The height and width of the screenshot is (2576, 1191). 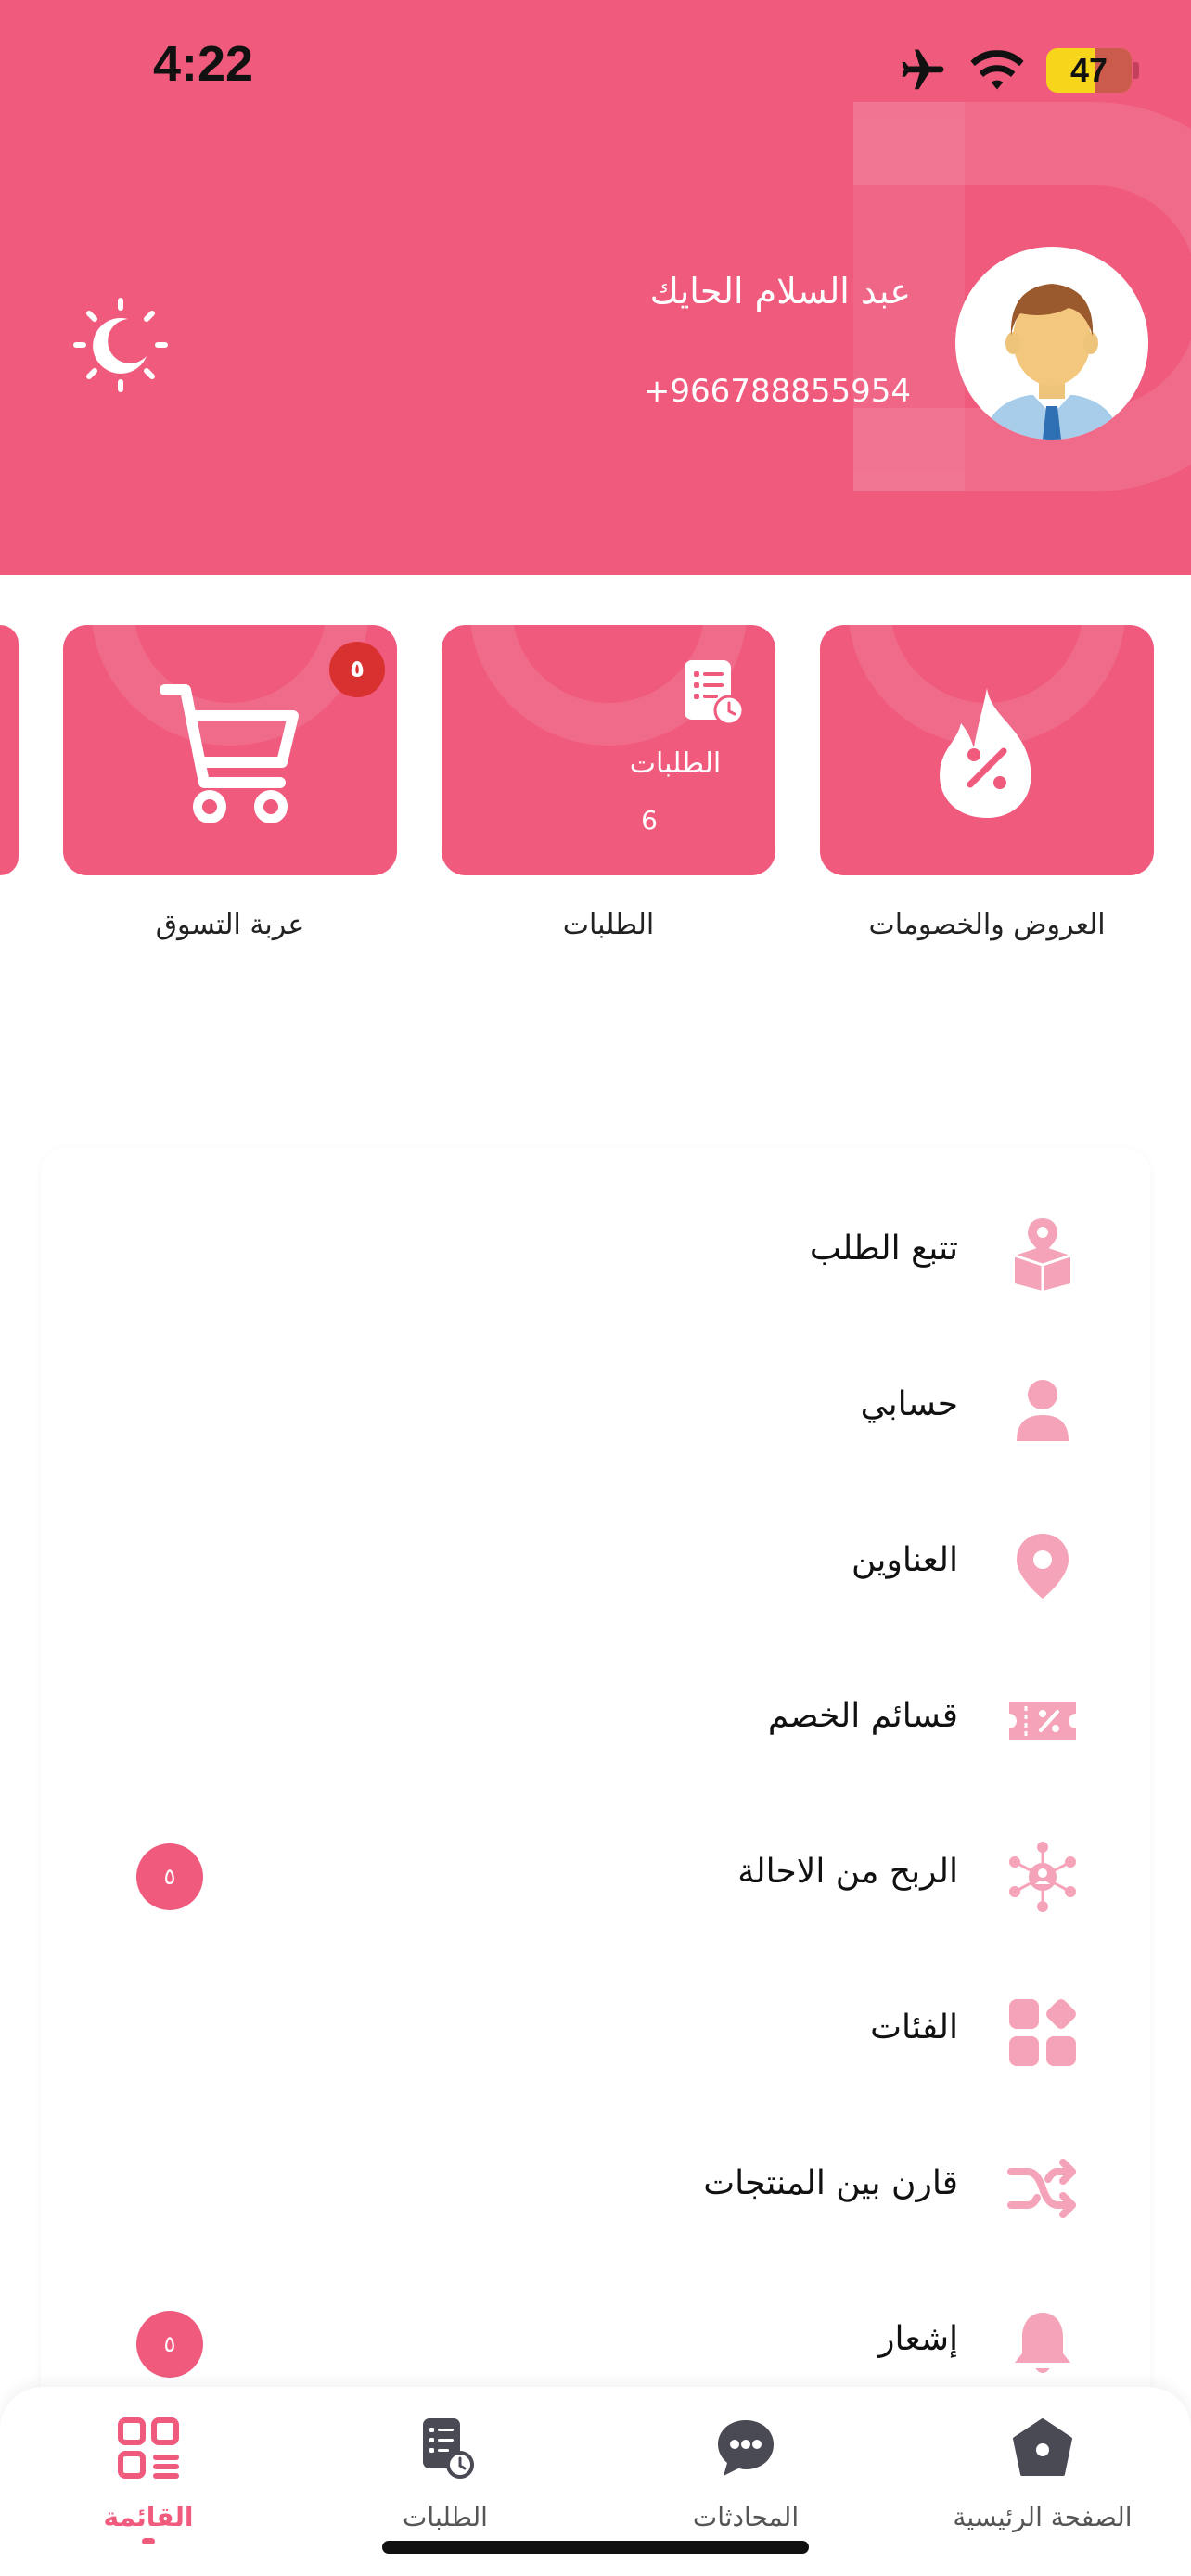 What do you see at coordinates (909, 1404) in the screenshot?
I see `menu-item-label: حسابي` at bounding box center [909, 1404].